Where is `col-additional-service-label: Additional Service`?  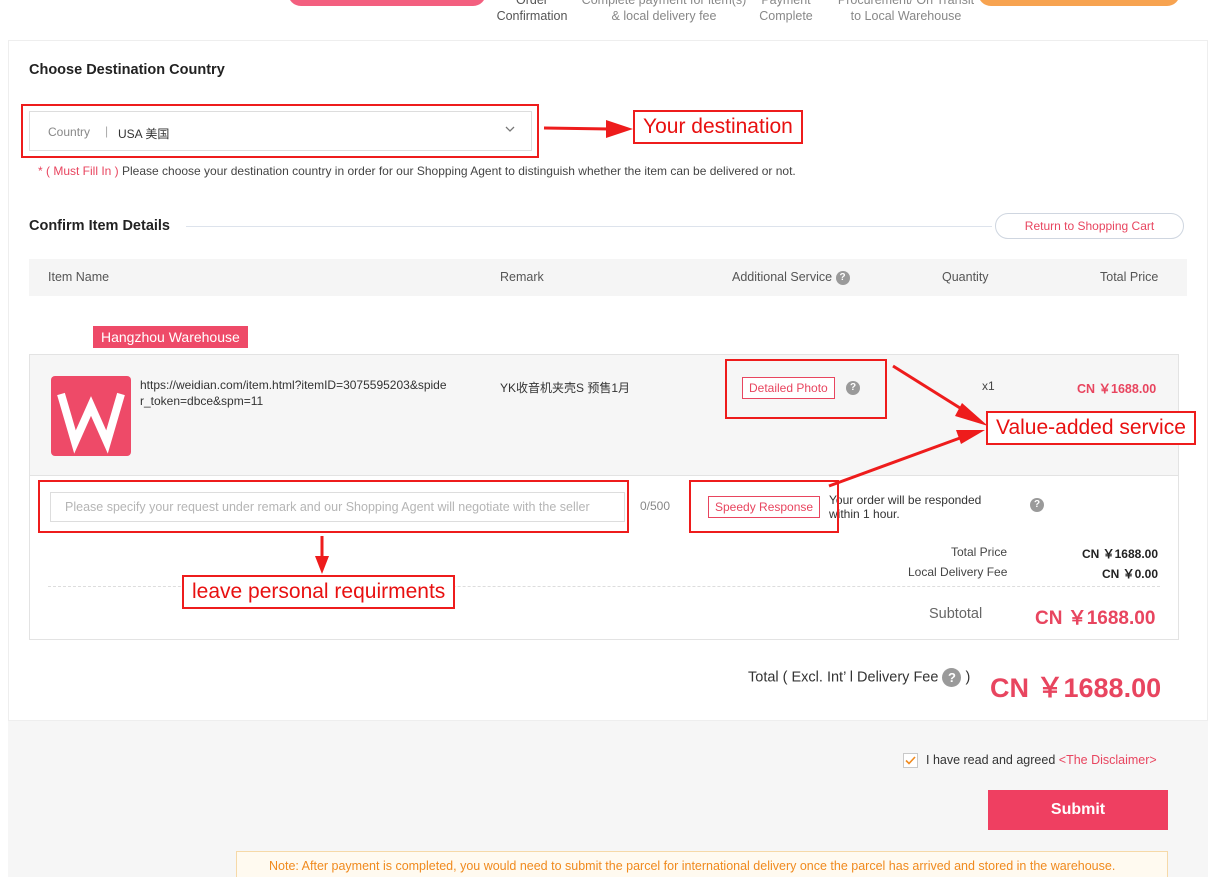
col-additional-service-label: Additional Service is located at coordinates (782, 277).